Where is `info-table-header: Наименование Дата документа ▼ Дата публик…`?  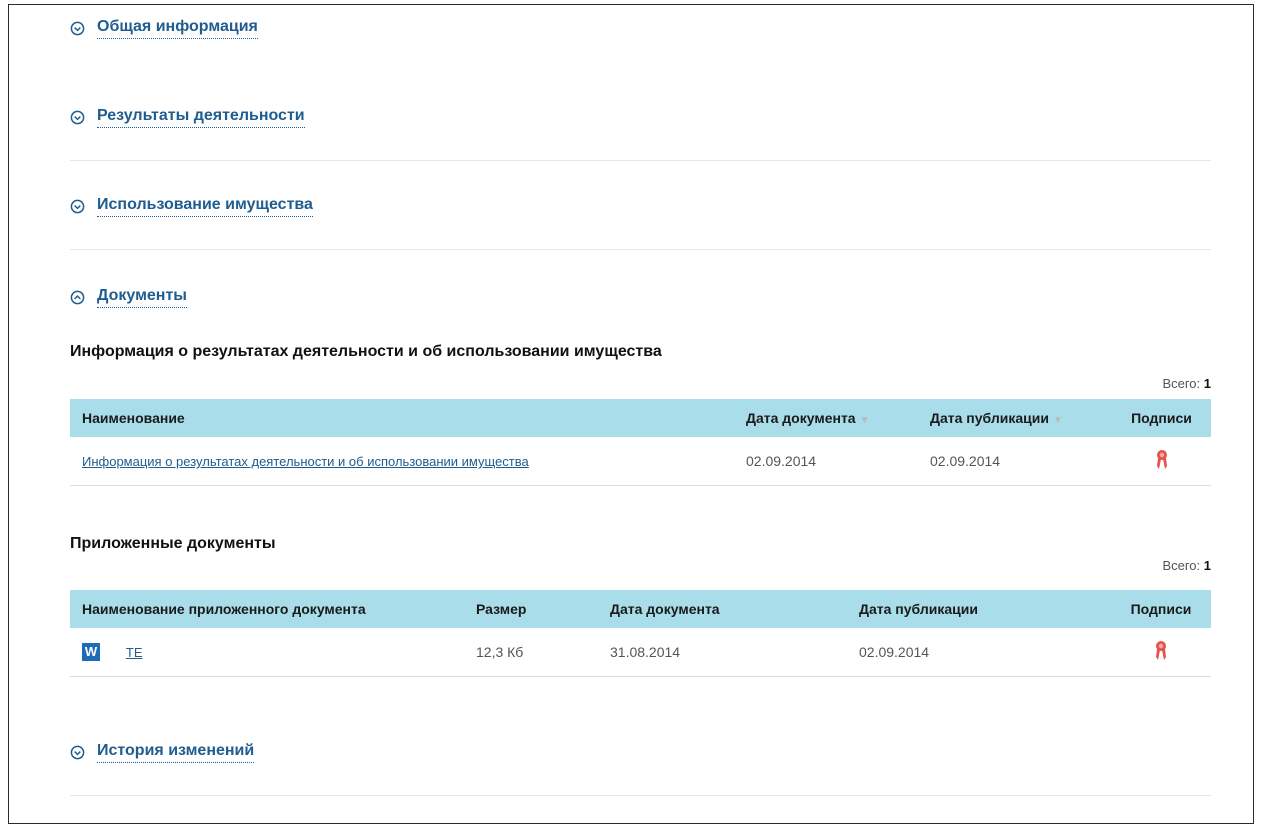 info-table-header: Наименование Дата документа ▼ Дата публик… is located at coordinates (640, 418).